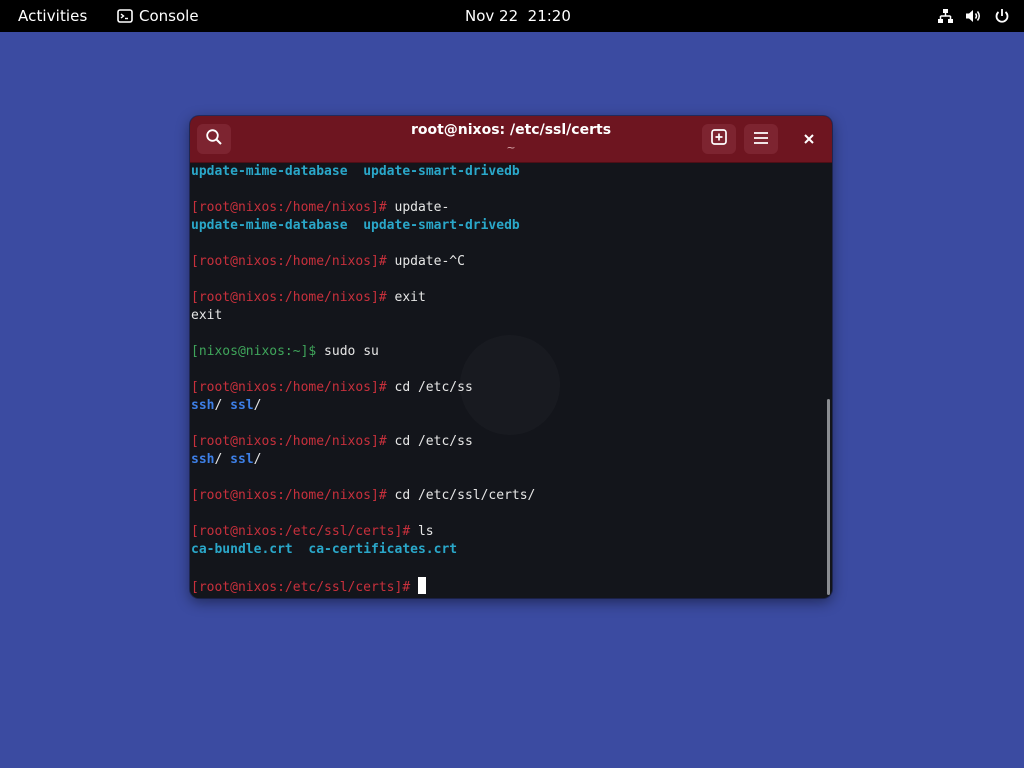 Image resolution: width=1024 pixels, height=768 pixels. What do you see at coordinates (518, 16) in the screenshot?
I see `clock: Nov 22 21:20` at bounding box center [518, 16].